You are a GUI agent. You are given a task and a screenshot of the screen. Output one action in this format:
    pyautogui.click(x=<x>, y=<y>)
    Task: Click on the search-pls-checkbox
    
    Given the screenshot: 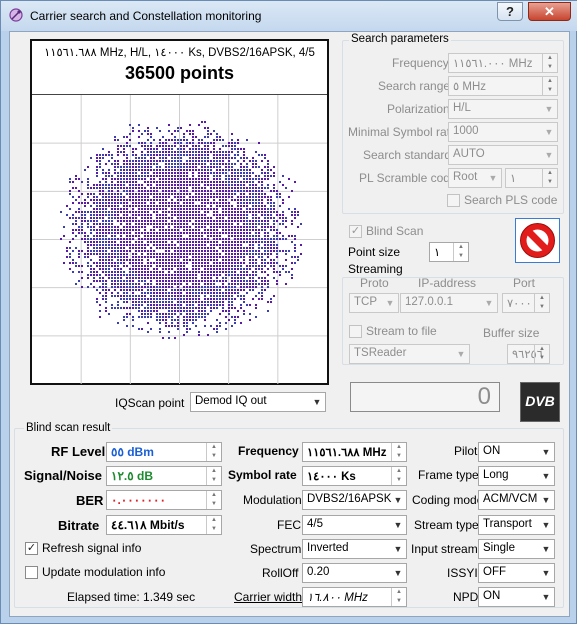 What is the action you would take?
    pyautogui.click(x=453, y=200)
    